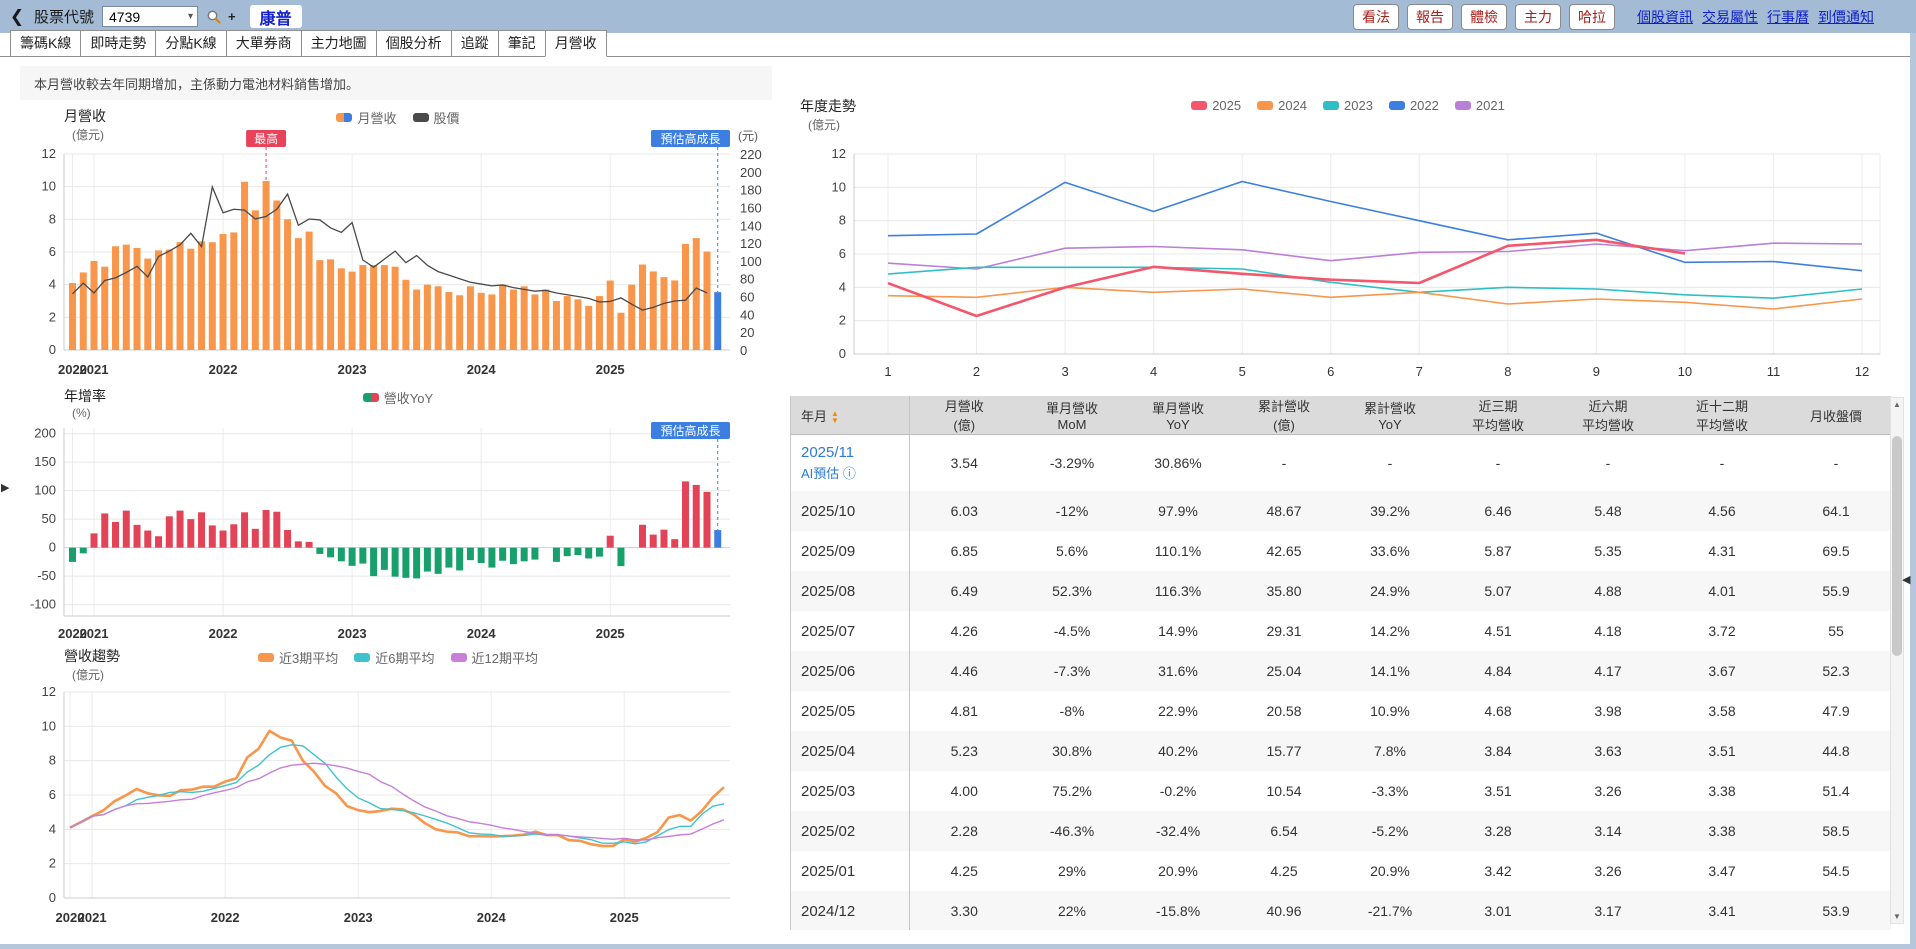 This screenshot has height=949, width=1916. Describe the element at coordinates (964, 711) in the screenshot. I see `table-cell: 4.81` at that location.